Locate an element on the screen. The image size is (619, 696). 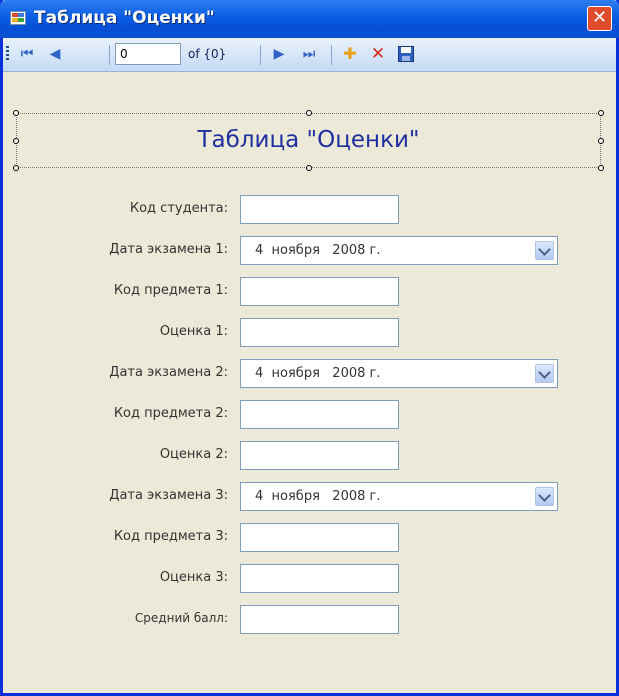
move-last-icon: ⏭ is located at coordinates (309, 54).